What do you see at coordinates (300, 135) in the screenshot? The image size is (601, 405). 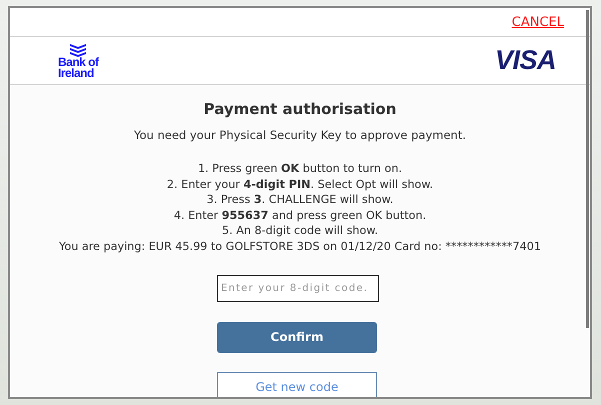 I see `intro-text: You need your Physical Security Key to approve payment.` at bounding box center [300, 135].